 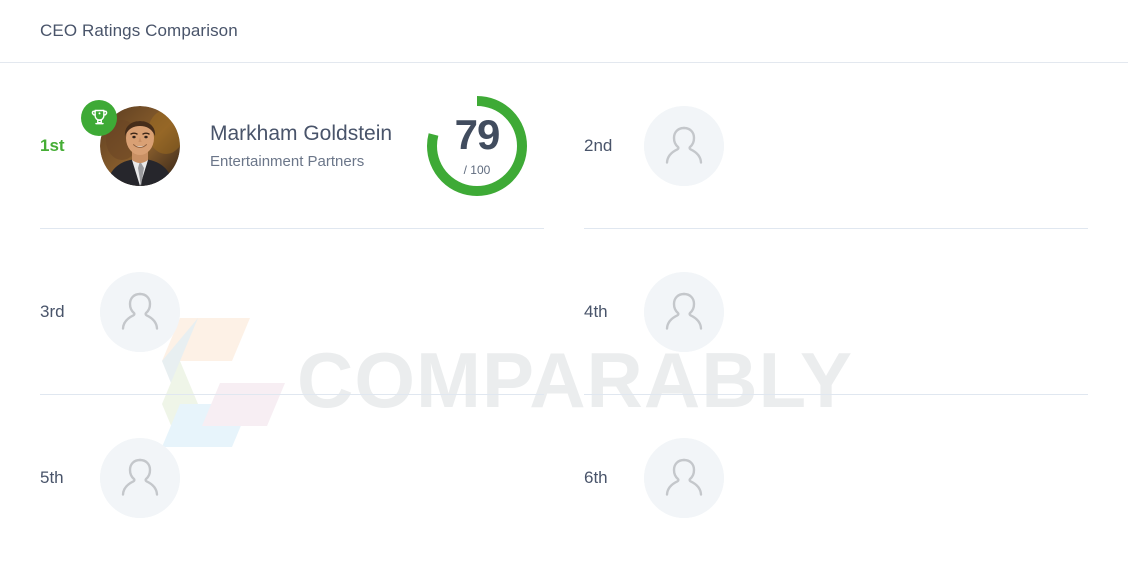 I want to click on score-denominator: / 100, so click(x=477, y=170).